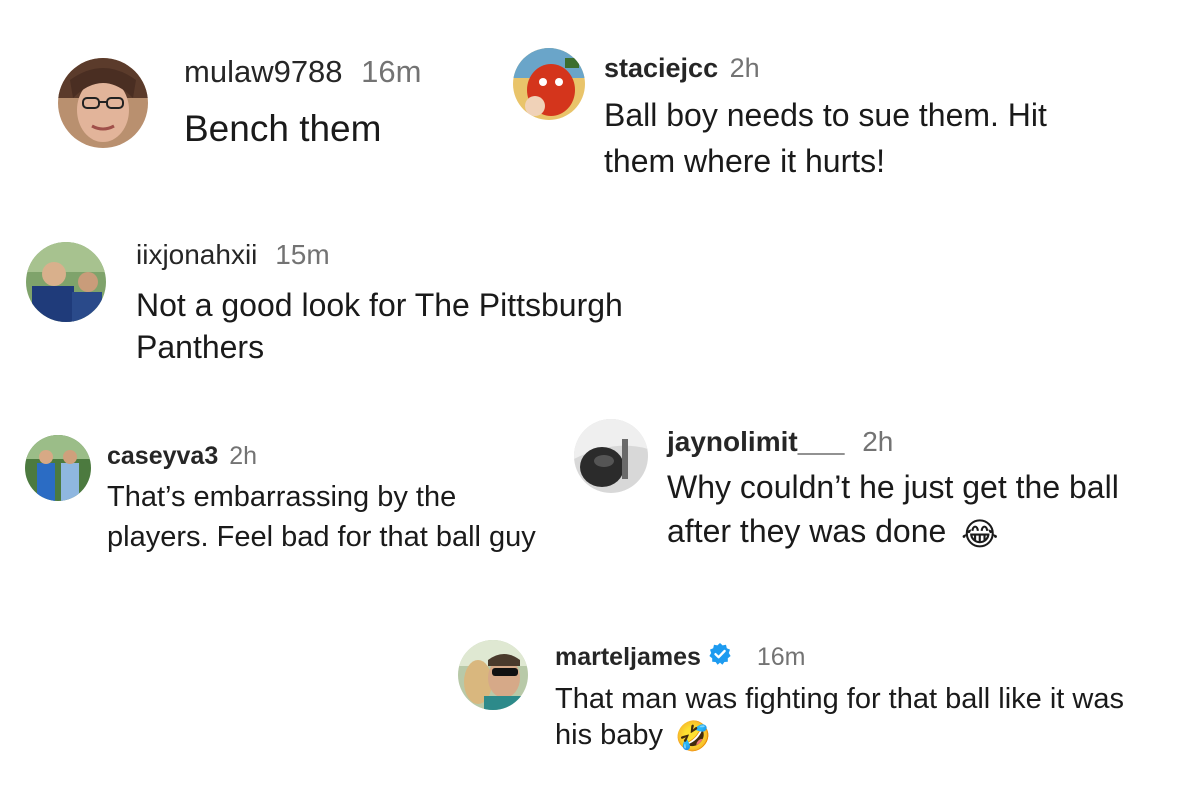  What do you see at coordinates (196, 254) in the screenshot?
I see `username: iixjonahxii` at bounding box center [196, 254].